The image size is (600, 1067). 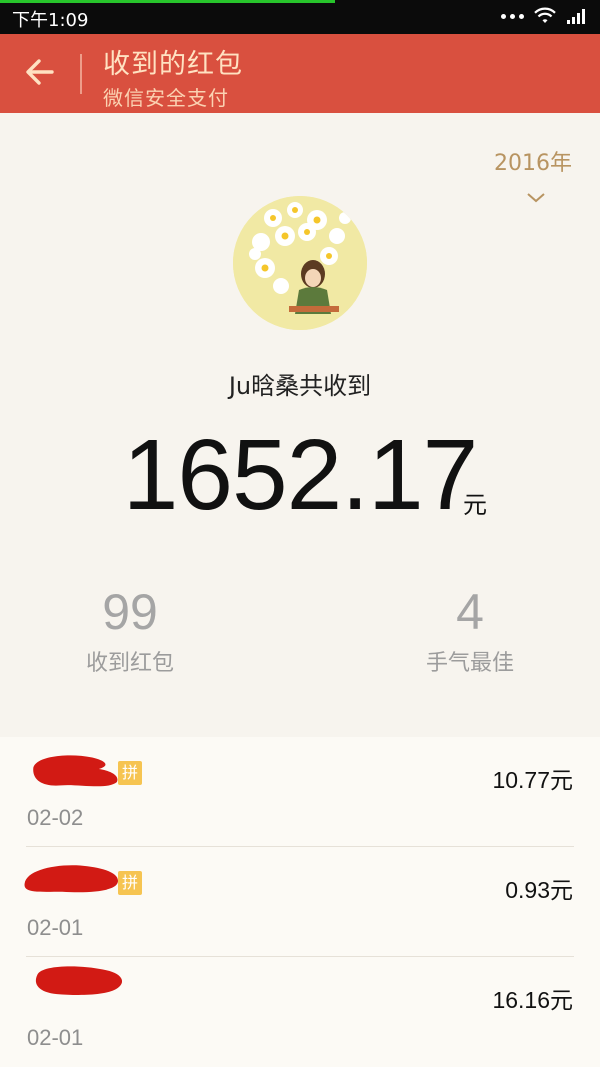 What do you see at coordinates (50, 20) in the screenshot?
I see `status-time: 下午1:09` at bounding box center [50, 20].